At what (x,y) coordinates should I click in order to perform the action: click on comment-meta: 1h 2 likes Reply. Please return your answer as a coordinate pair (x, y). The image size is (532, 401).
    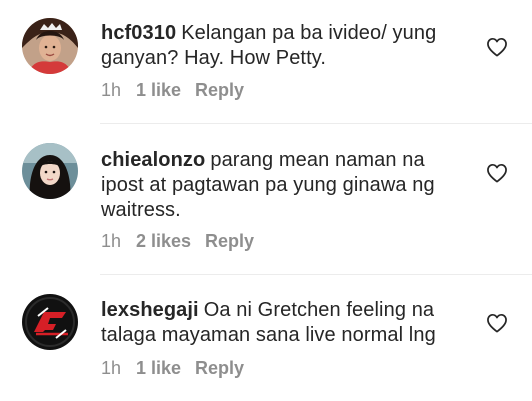
    Looking at the image, I should click on (177, 241).